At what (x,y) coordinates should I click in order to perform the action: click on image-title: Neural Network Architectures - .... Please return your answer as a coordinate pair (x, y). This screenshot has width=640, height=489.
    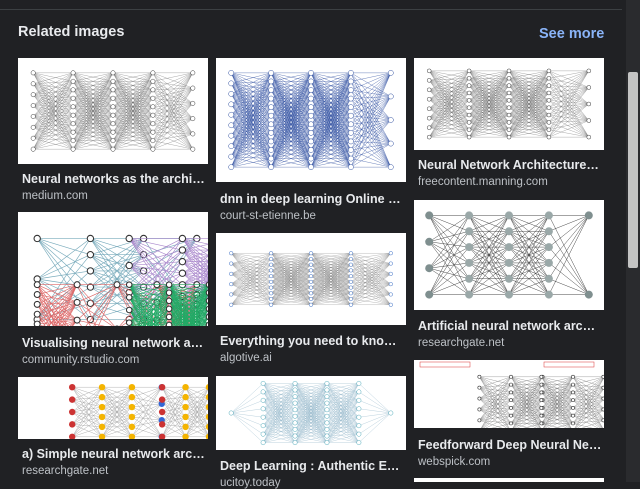
    Looking at the image, I should click on (510, 165).